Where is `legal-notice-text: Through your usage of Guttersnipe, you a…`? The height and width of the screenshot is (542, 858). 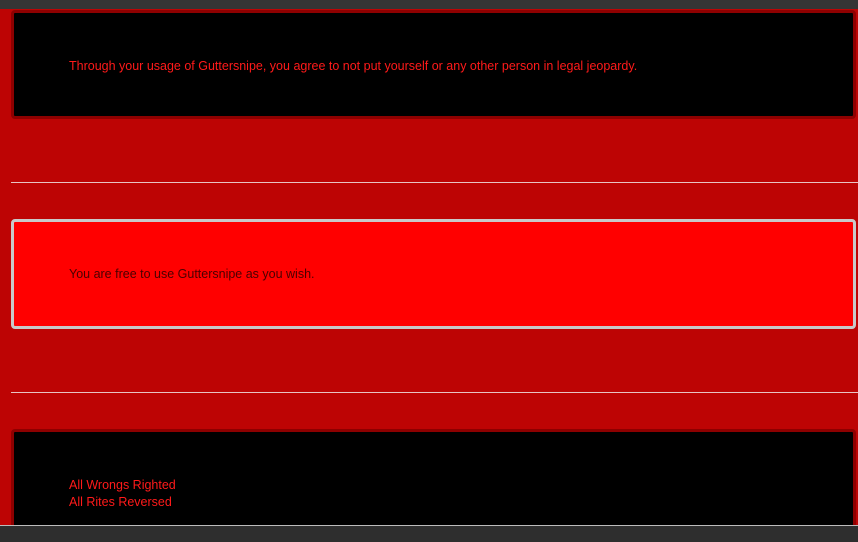
legal-notice-text: Through your usage of Guttersnipe, you a… is located at coordinates (353, 66).